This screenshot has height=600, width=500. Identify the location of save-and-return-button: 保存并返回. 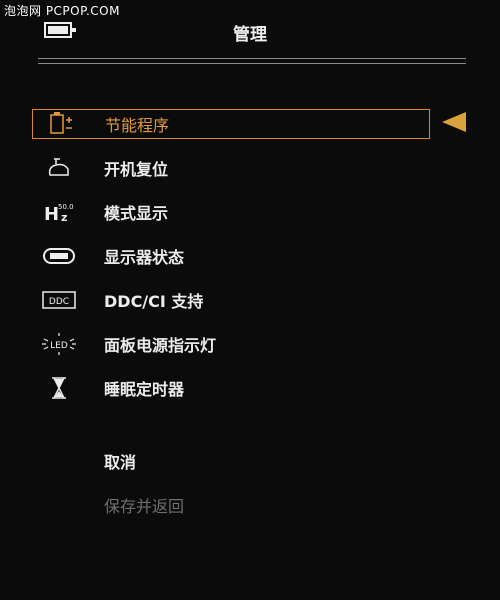
(144, 505).